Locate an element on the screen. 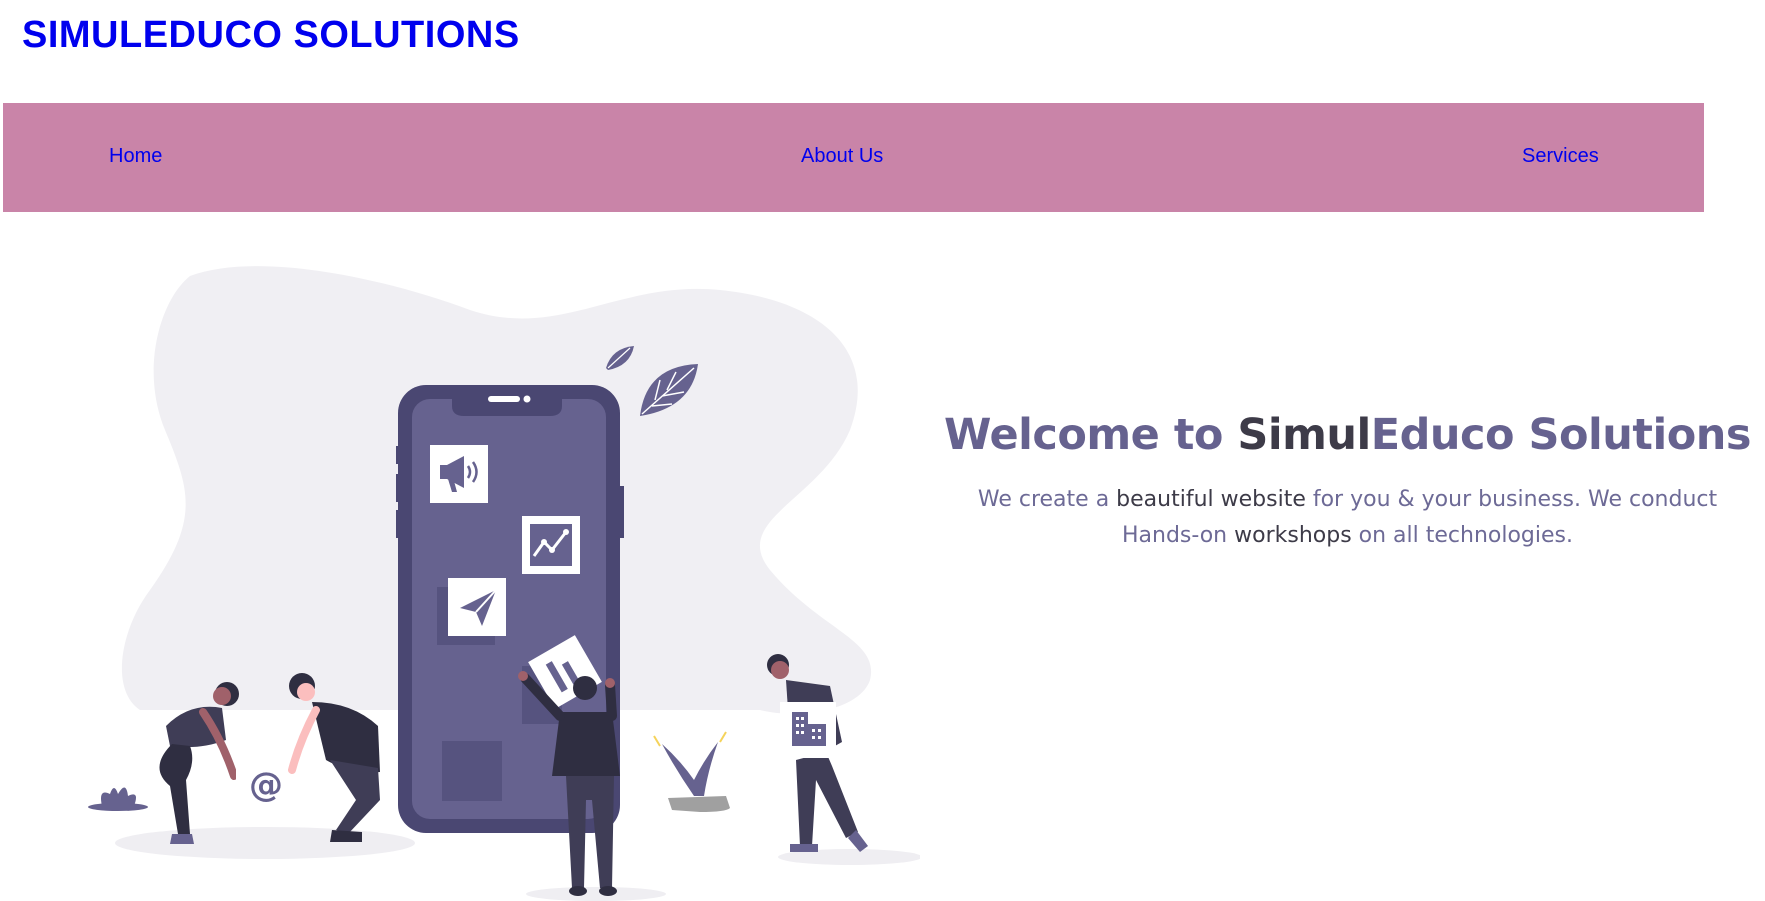 Image resolution: width=1765 pixels, height=901 pixels. hero-line2-part1: Hands-on is located at coordinates (1178, 535).